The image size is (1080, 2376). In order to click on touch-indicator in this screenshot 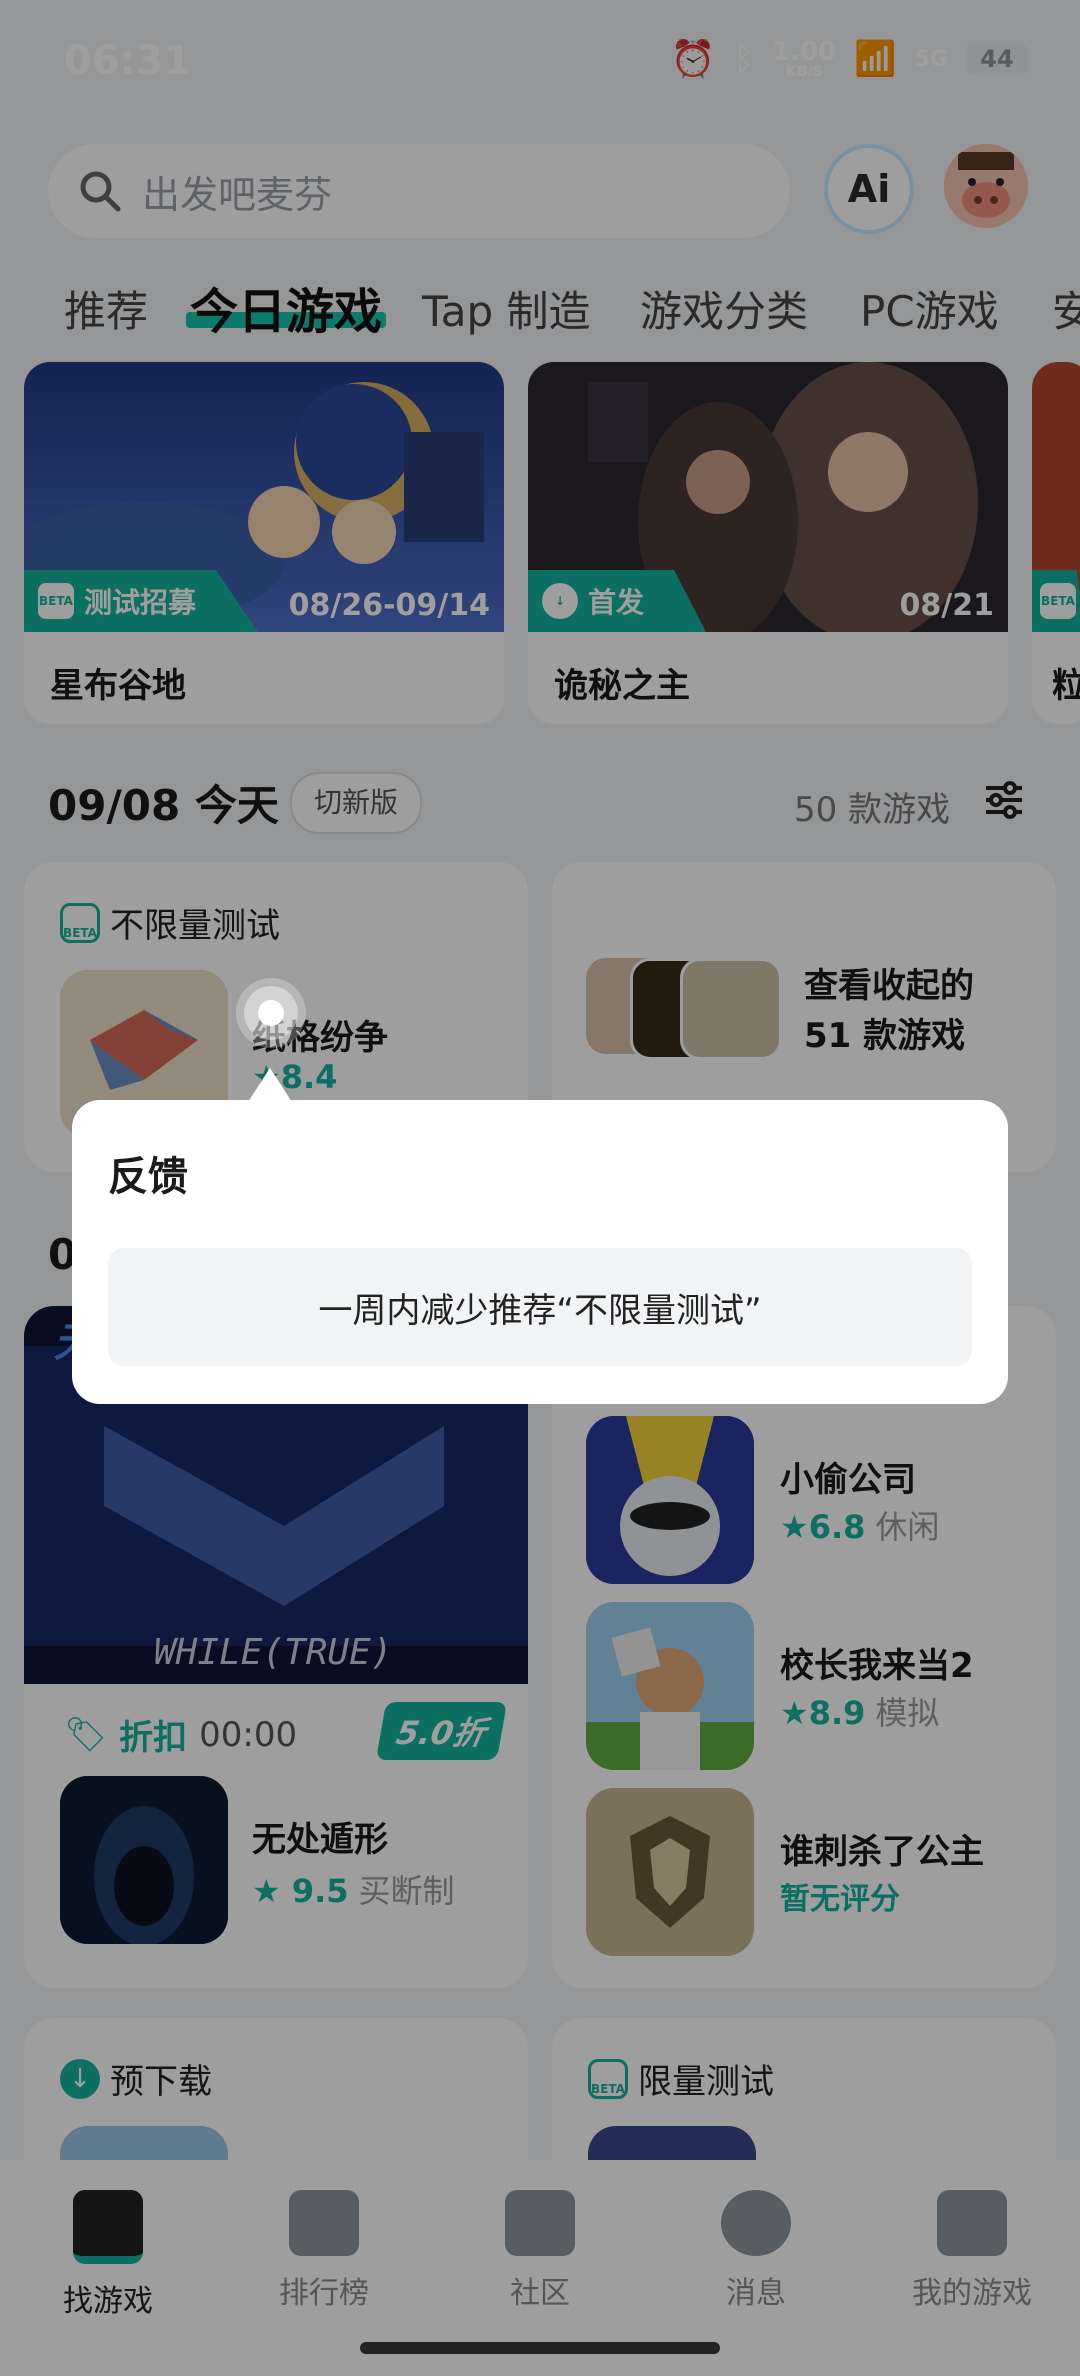, I will do `click(271, 1013)`.